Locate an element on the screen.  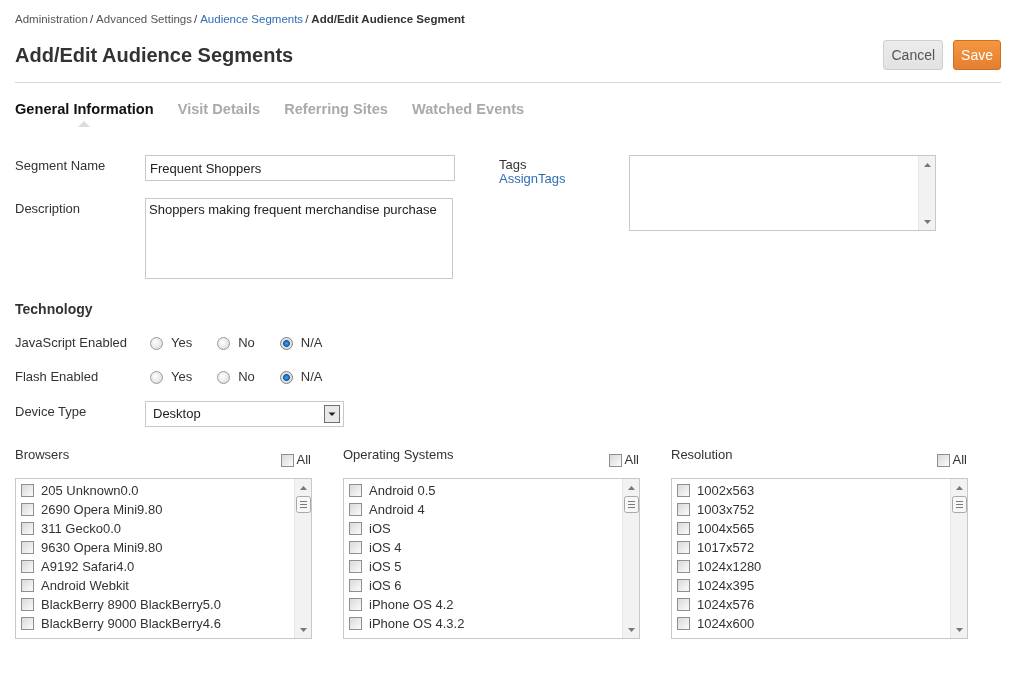
checkbox-label: 1024x600 is located at coordinates (726, 623).